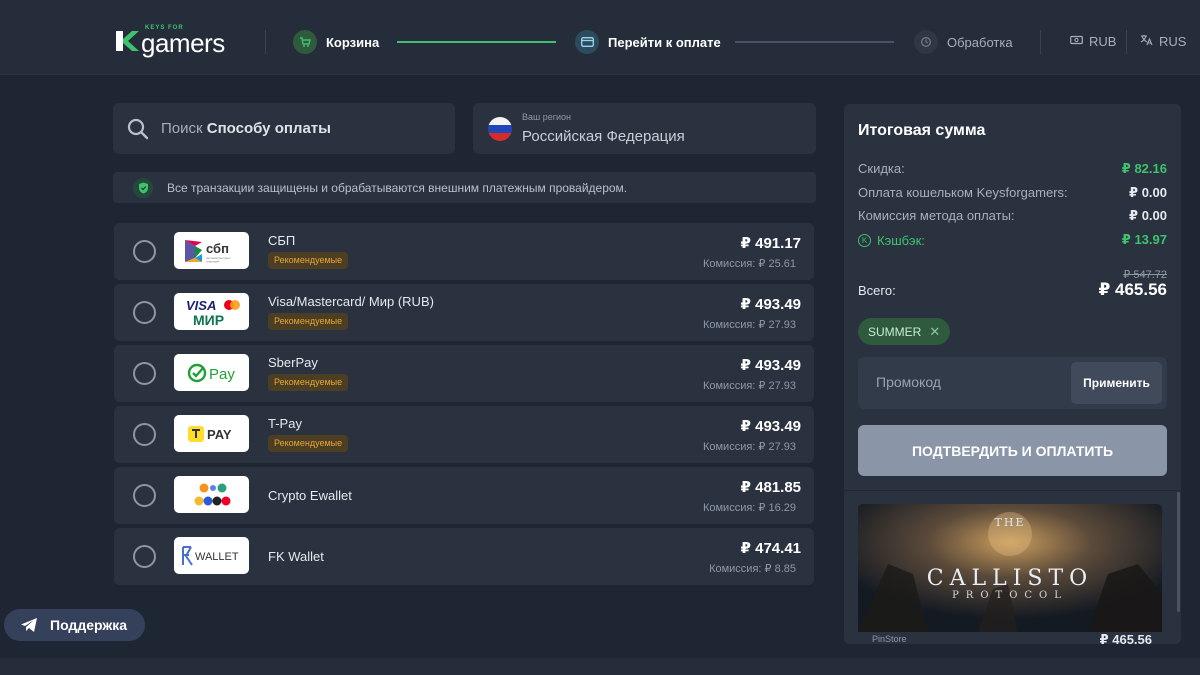 The height and width of the screenshot is (675, 1200). I want to click on summary-row-fee: Комиссия метода оплаты: ₽ 0.00, so click(1012, 215).